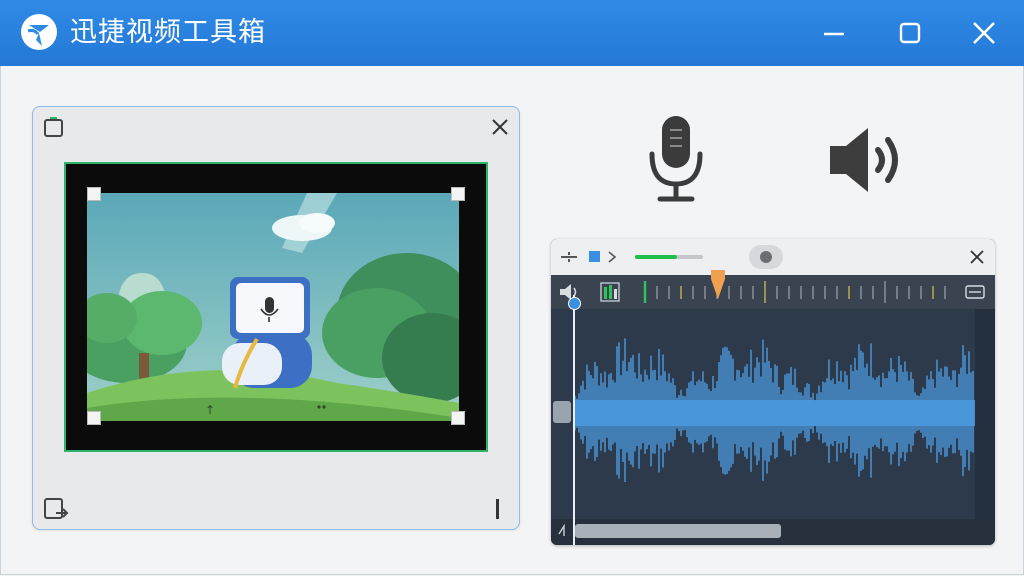 The height and width of the screenshot is (576, 1024). I want to click on waveform-core-band, so click(774, 413).